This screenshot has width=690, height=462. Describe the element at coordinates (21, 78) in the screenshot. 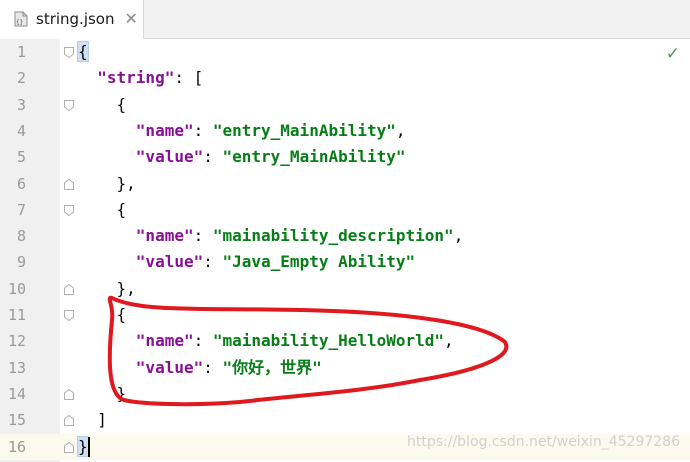

I see `line-number: 2` at that location.